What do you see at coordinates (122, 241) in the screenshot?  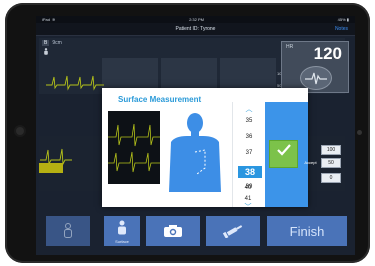 I see `surface-label: Surface` at bounding box center [122, 241].